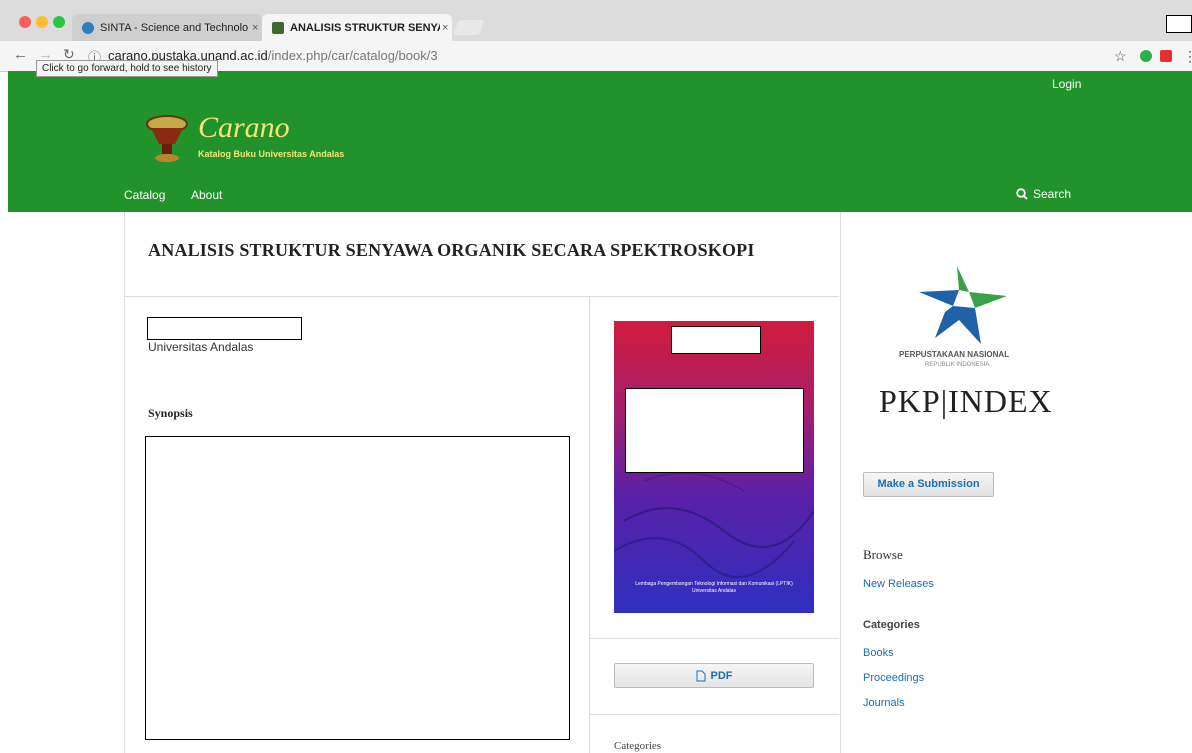 Image resolution: width=1192 pixels, height=753 pixels. I want to click on synopsis-heading: Synopsis, so click(170, 413).